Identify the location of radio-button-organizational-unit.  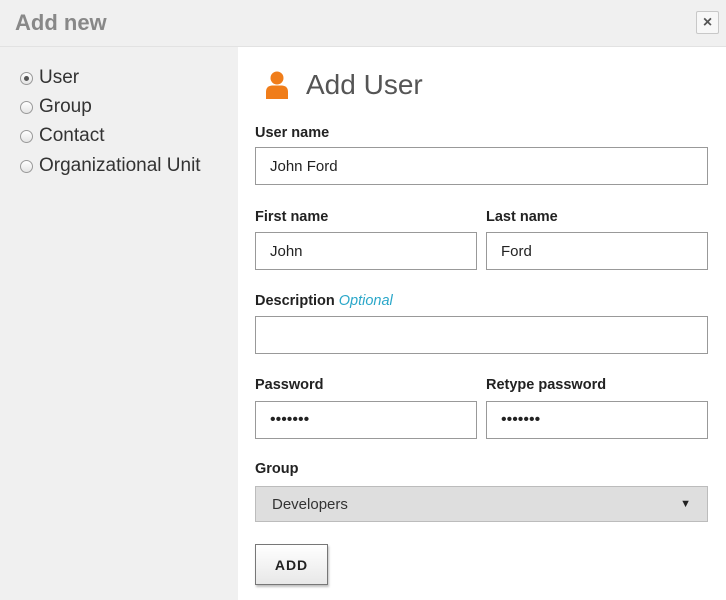
(26, 166).